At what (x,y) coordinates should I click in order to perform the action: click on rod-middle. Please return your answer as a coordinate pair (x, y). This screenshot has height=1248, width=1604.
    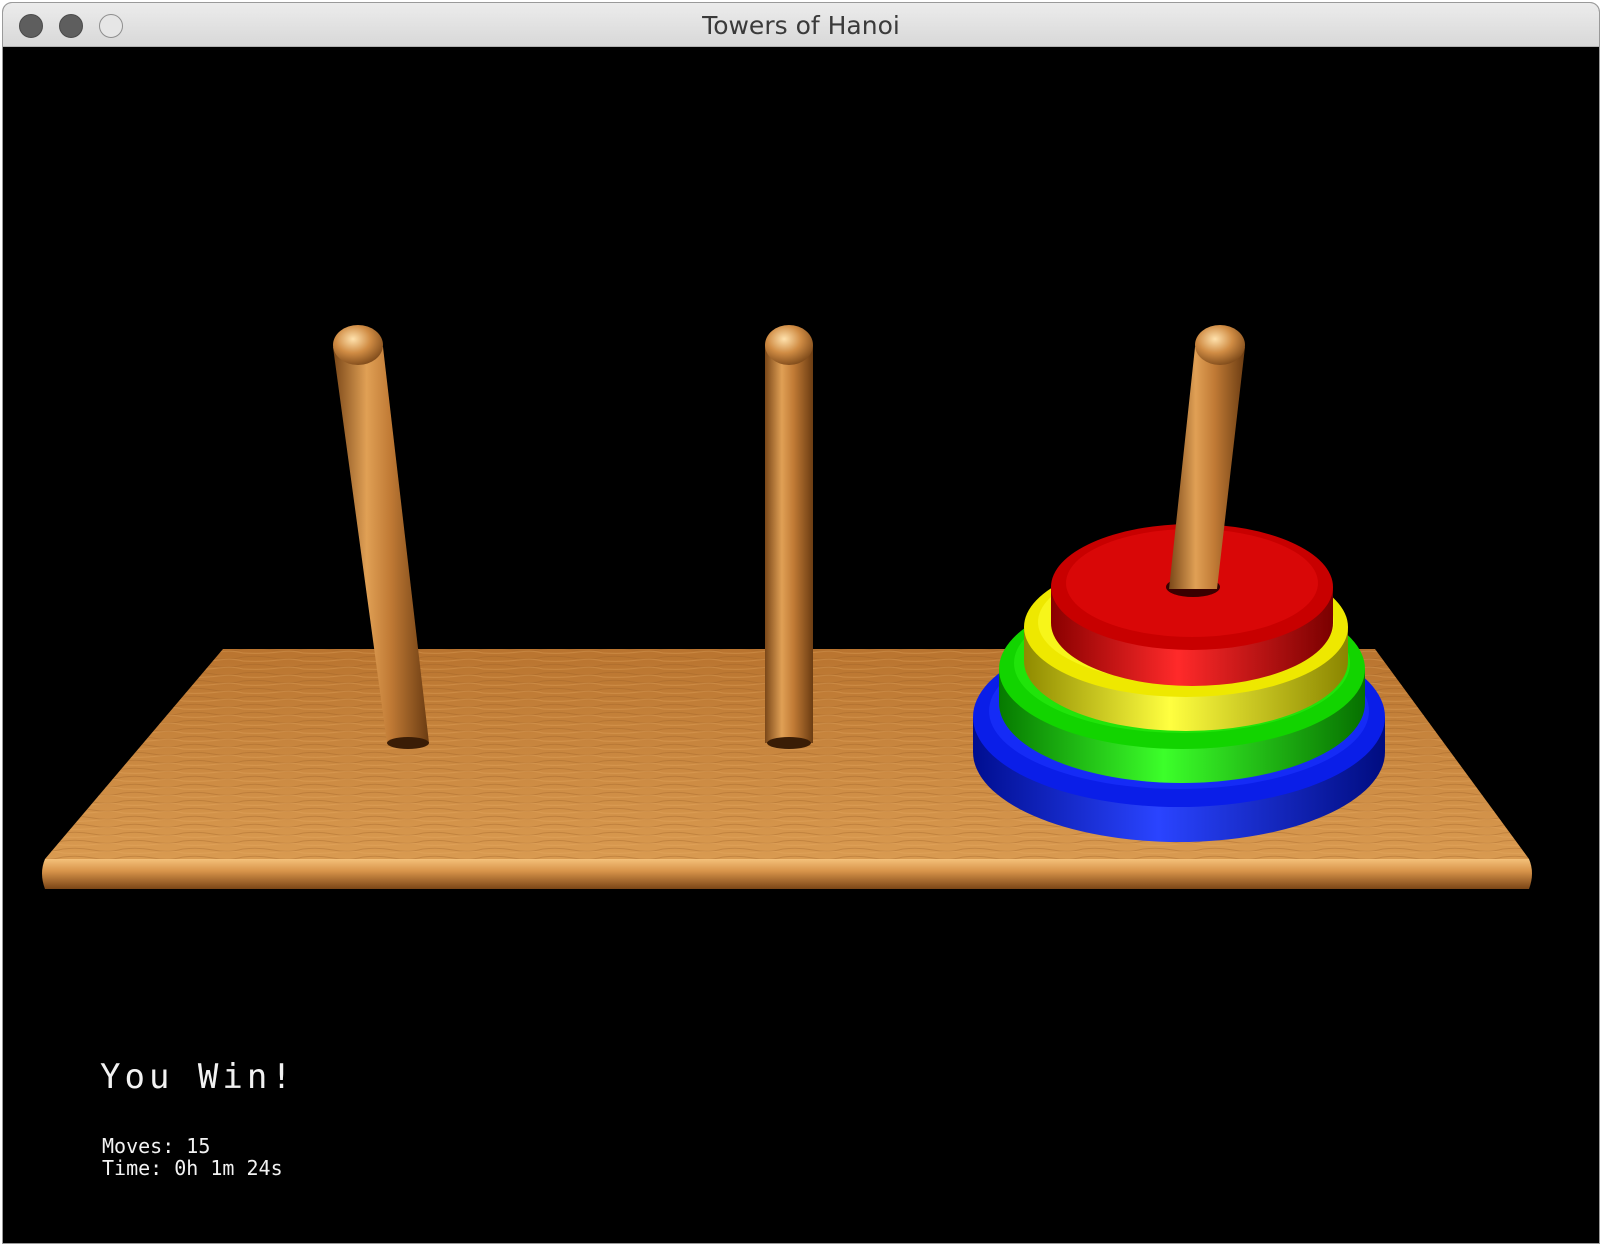
    Looking at the image, I should click on (789, 537).